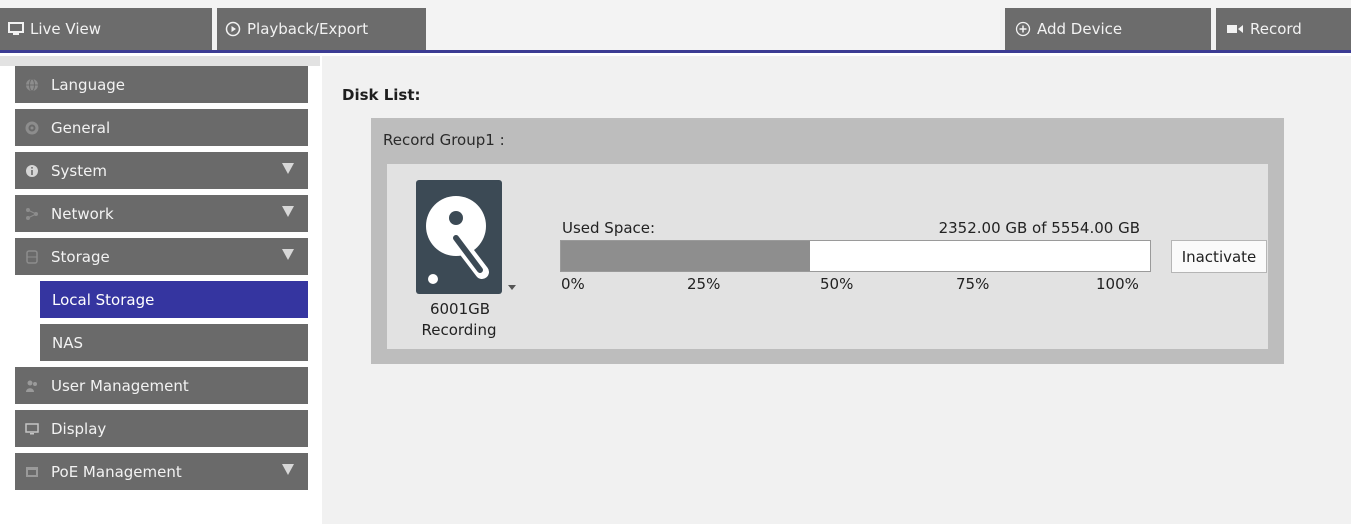  I want to click on sidebar-item-label: Storage, so click(80, 256).